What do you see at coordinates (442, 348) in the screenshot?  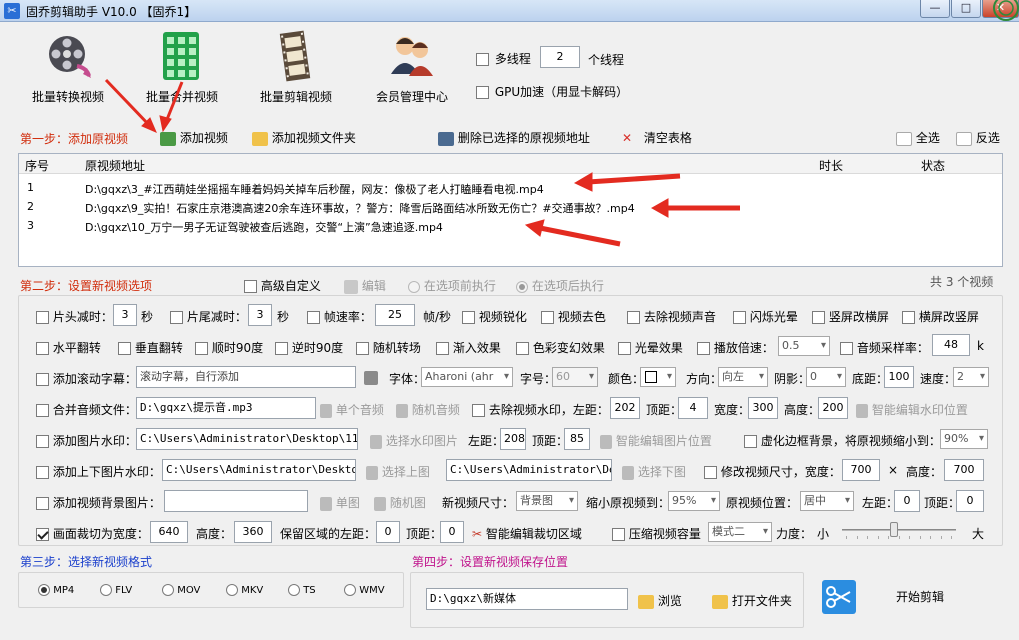 I see `fade-in-checkbox` at bounding box center [442, 348].